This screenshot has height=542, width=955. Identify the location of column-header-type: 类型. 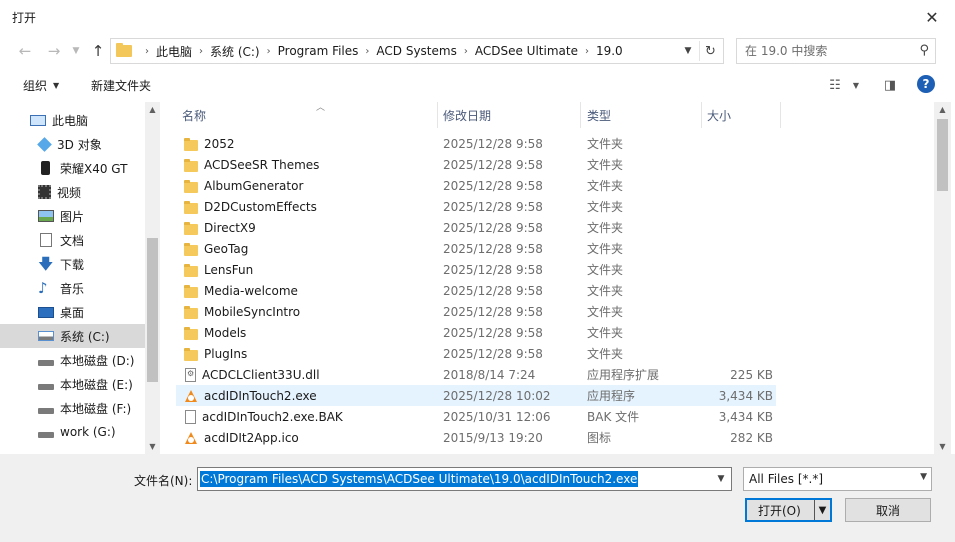
(644, 115).